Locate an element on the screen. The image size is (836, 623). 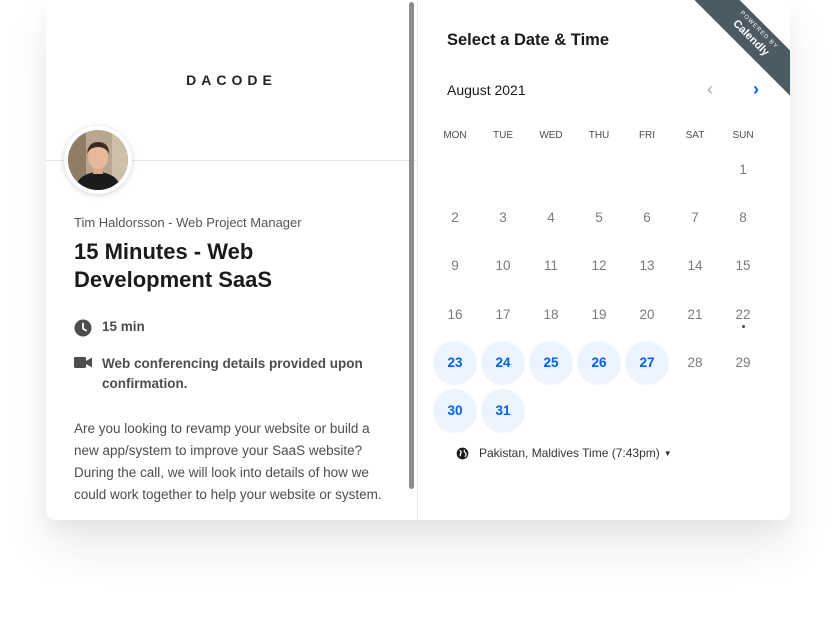
day-6: 6 is located at coordinates (647, 217).